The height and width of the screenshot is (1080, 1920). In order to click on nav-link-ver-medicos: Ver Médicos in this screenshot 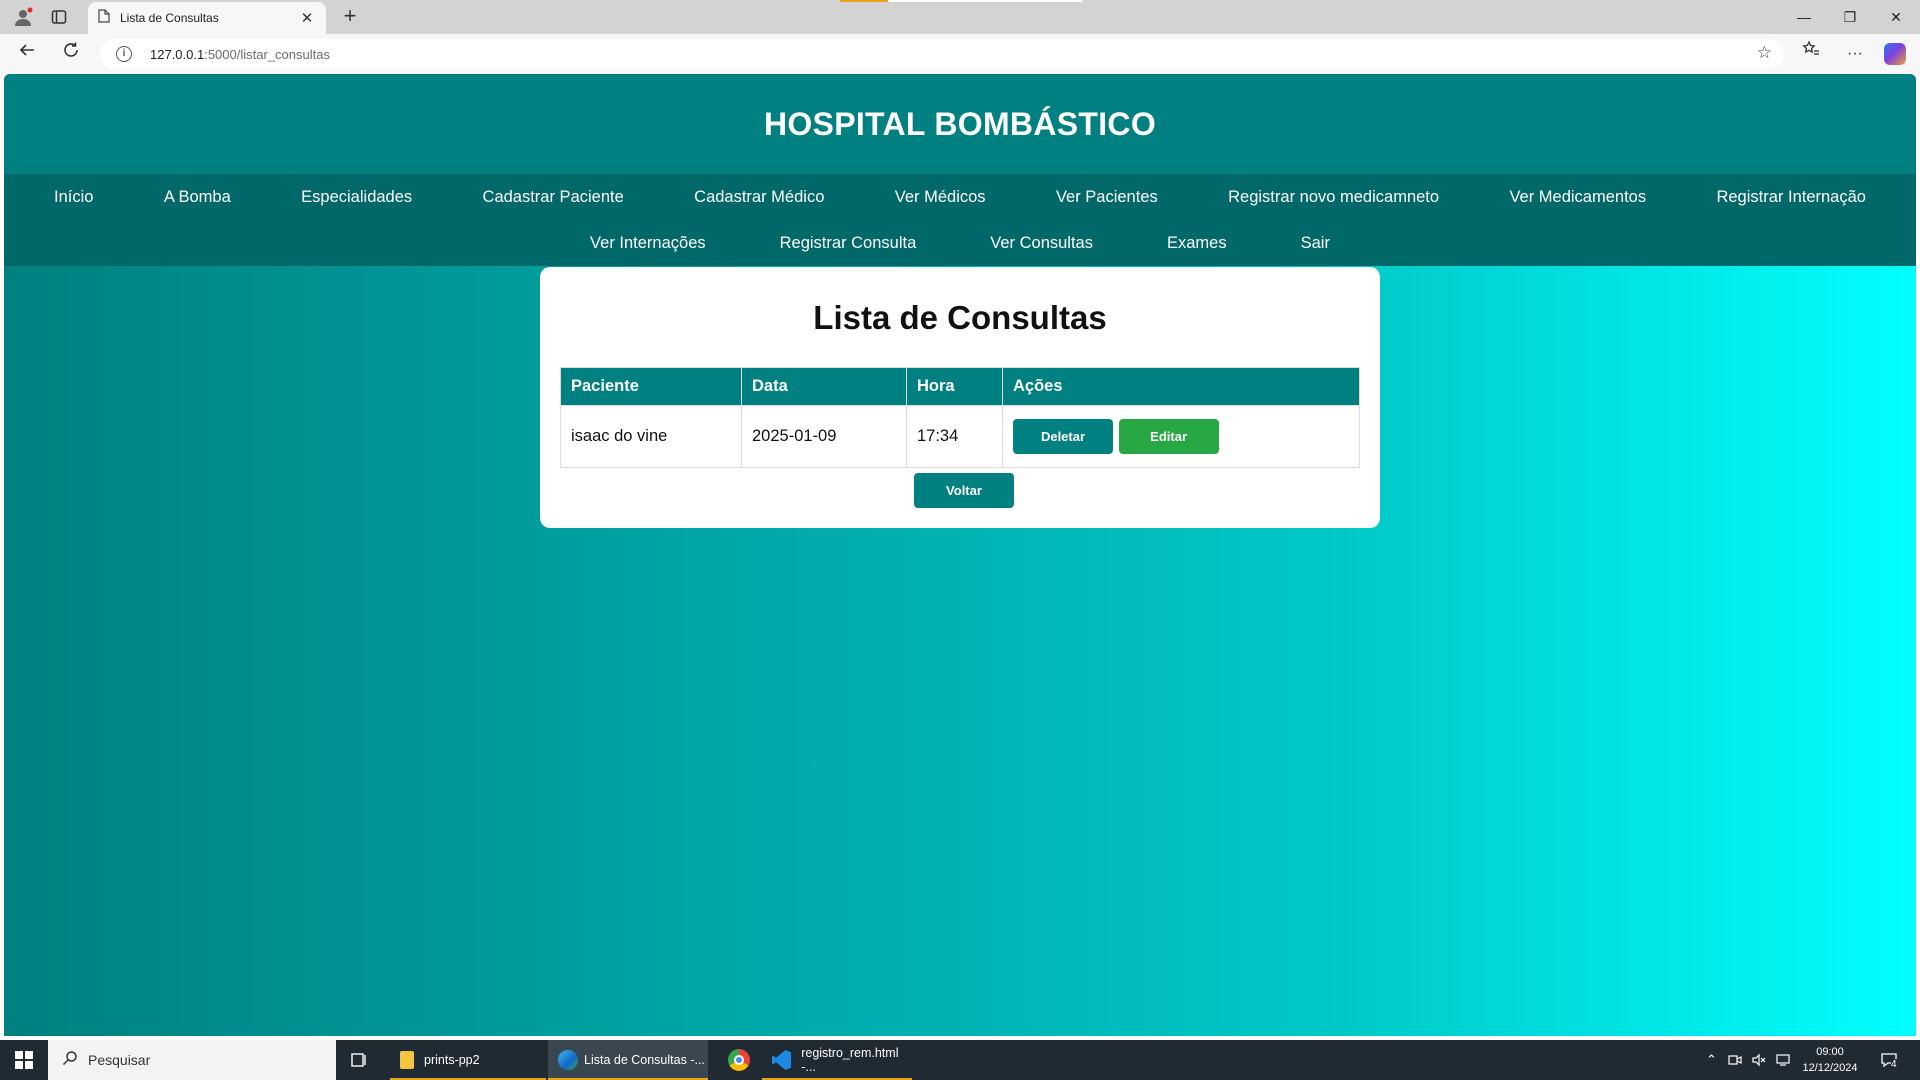, I will do `click(940, 197)`.